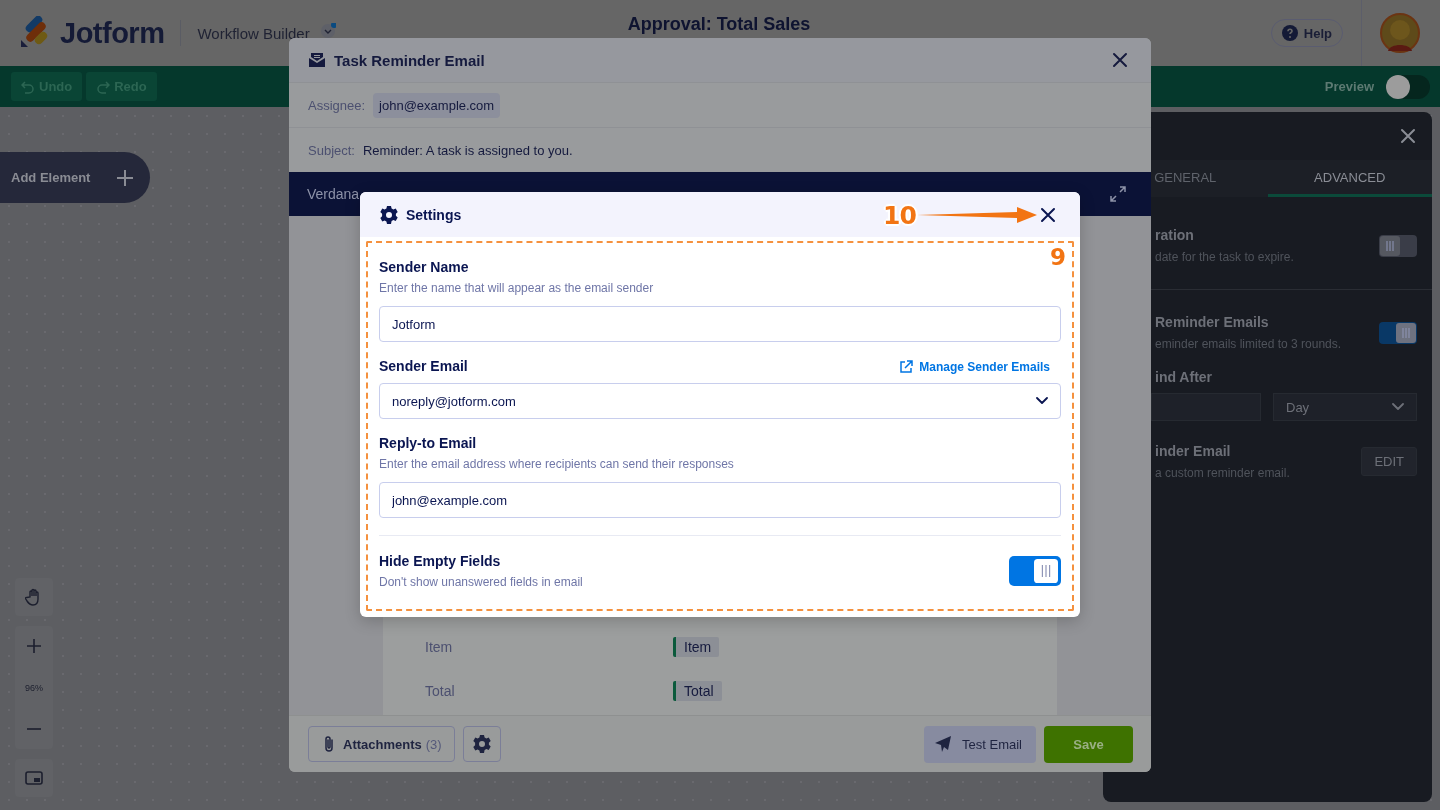  Describe the element at coordinates (1349, 178) in the screenshot. I see `panel-tab: ADVANCED` at that location.